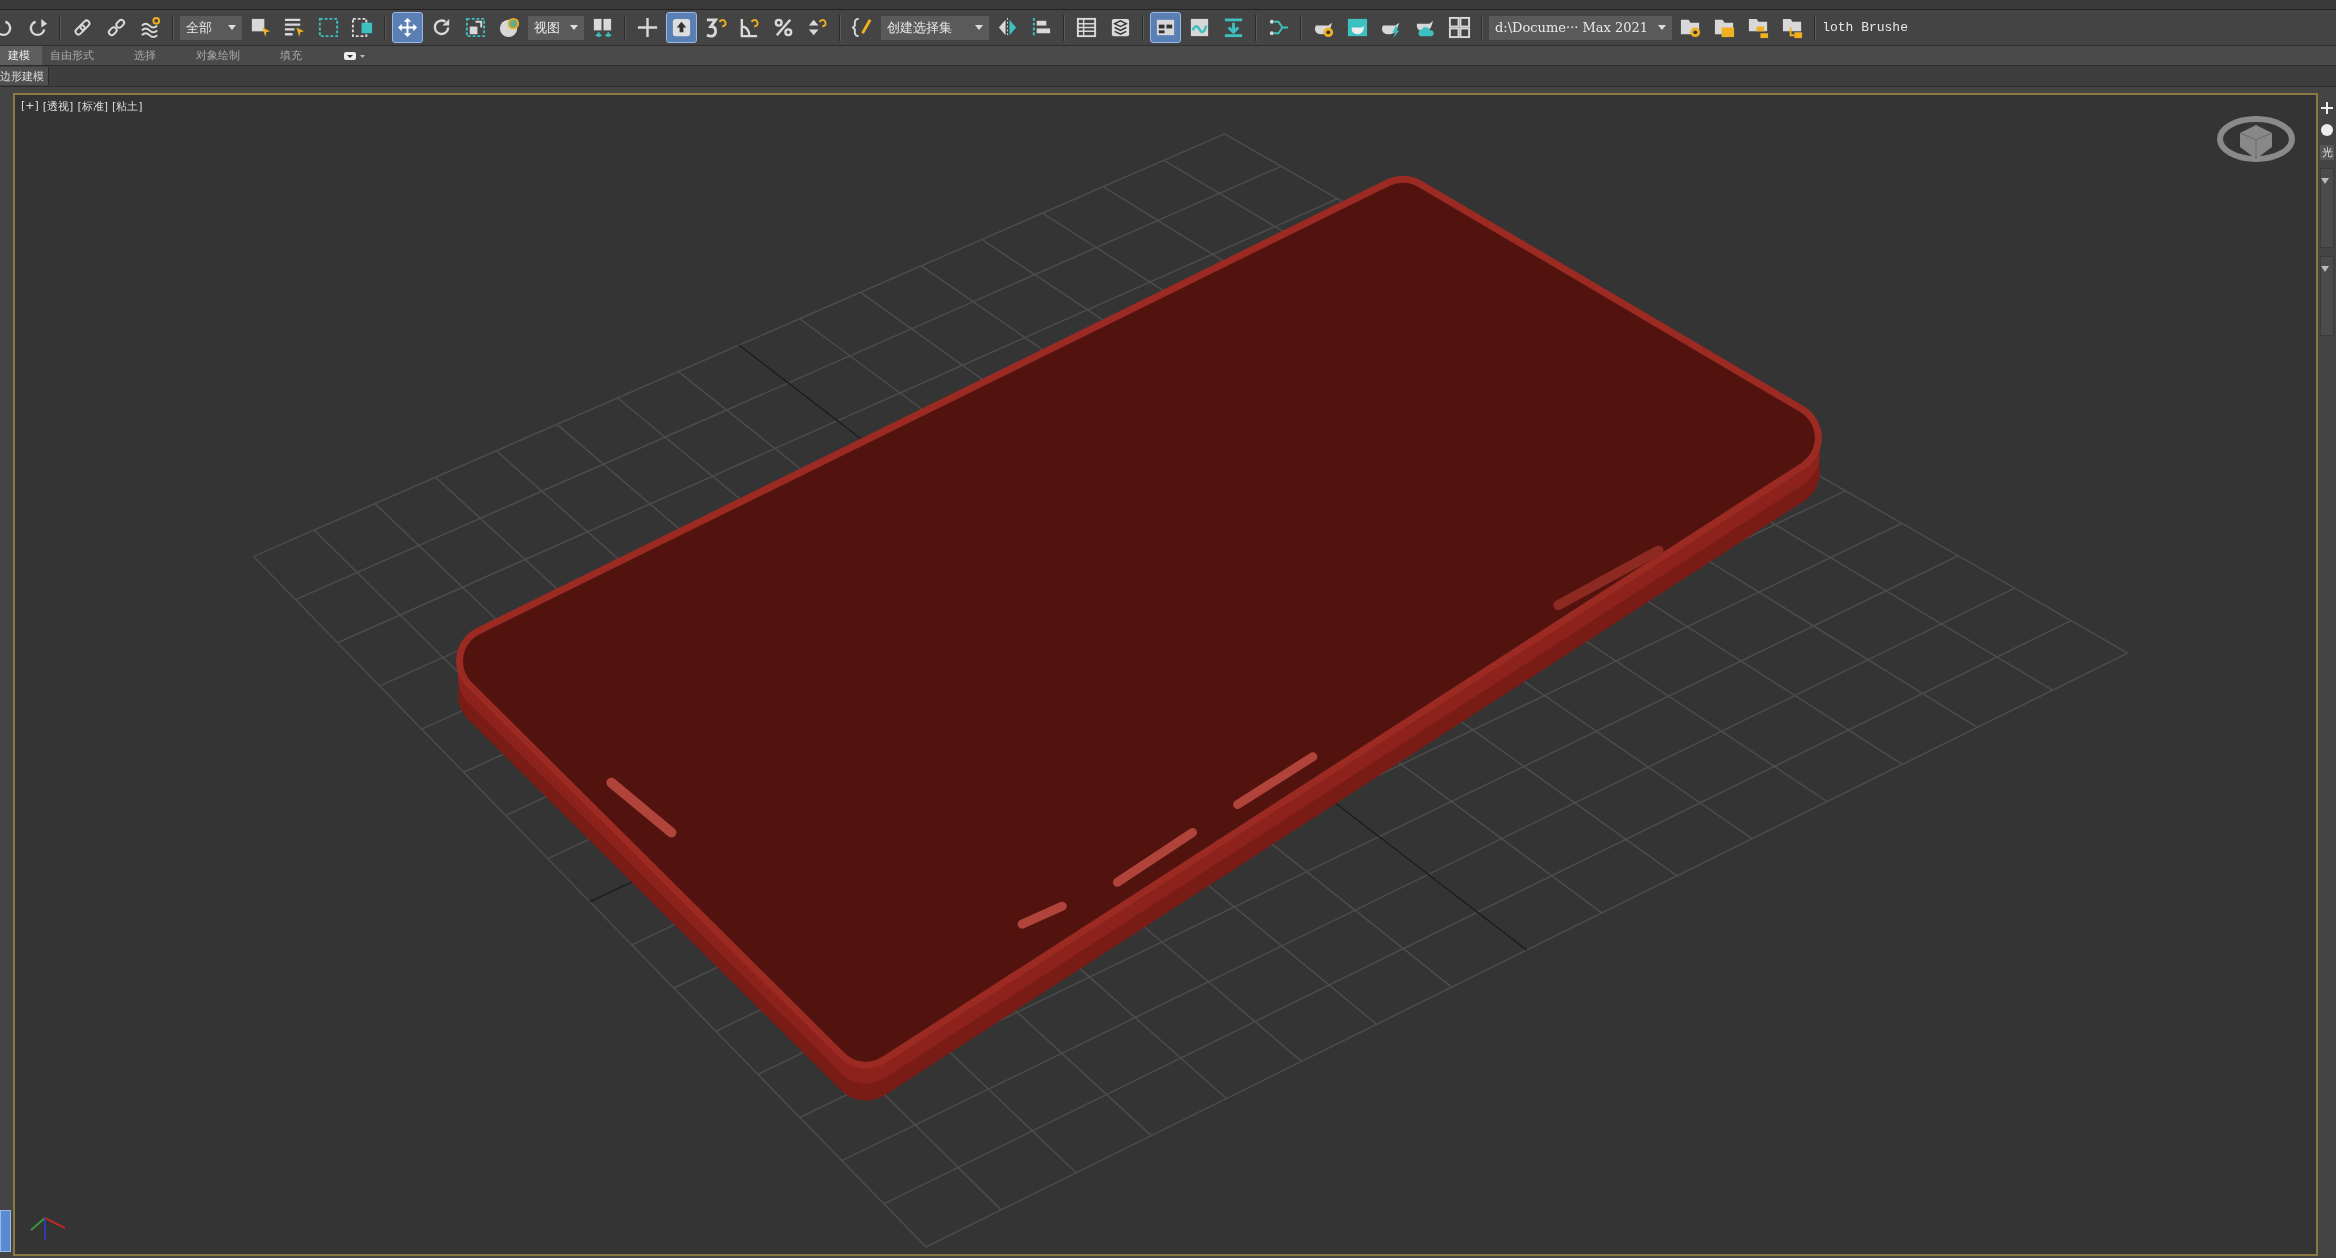 This screenshot has width=2336, height=1258. I want to click on crosshair-icon, so click(647, 27).